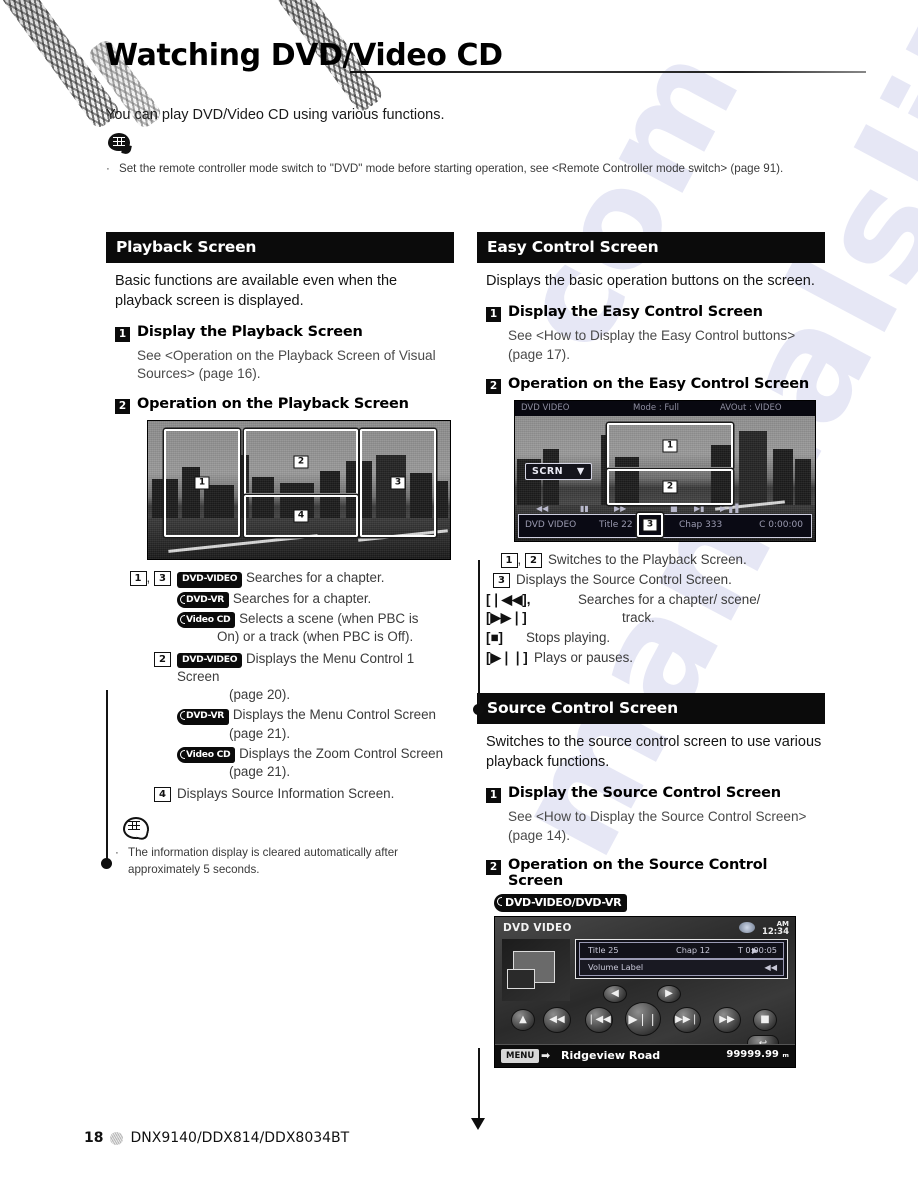 The height and width of the screenshot is (1188, 918). Describe the element at coordinates (624, 580) in the screenshot. I see `legend-desc: Displays the Source Control Screen.` at that location.